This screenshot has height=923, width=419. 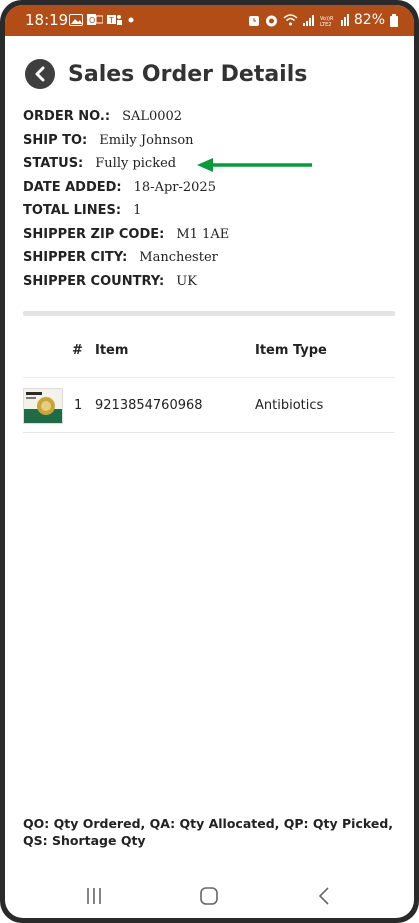 What do you see at coordinates (253, 20) in the screenshot?
I see `alarm-icon` at bounding box center [253, 20].